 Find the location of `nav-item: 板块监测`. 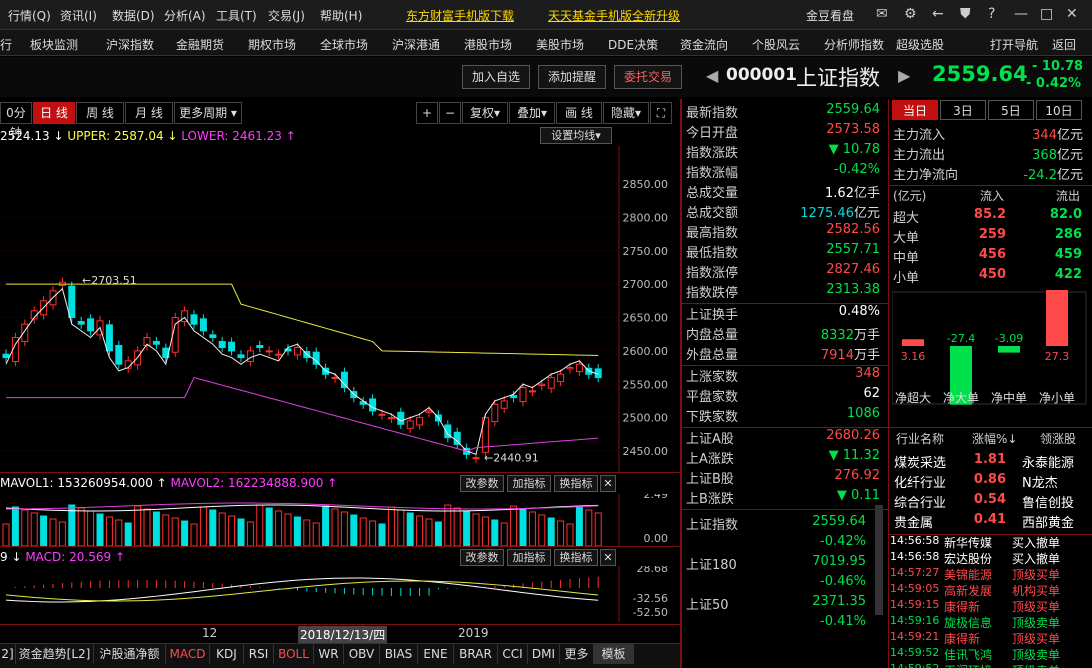

nav-item: 板块监测 is located at coordinates (54, 44).